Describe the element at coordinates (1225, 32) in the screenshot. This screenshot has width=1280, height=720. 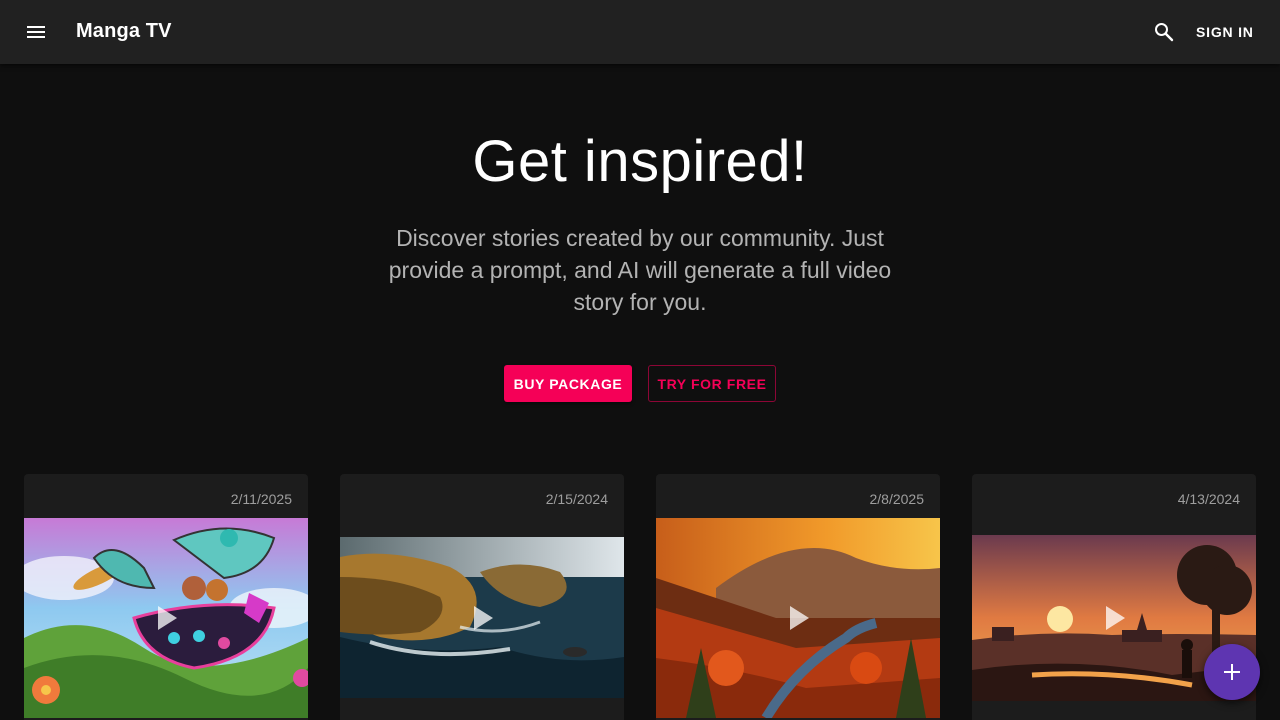
I see `sign-in-button: SIGN IN` at that location.